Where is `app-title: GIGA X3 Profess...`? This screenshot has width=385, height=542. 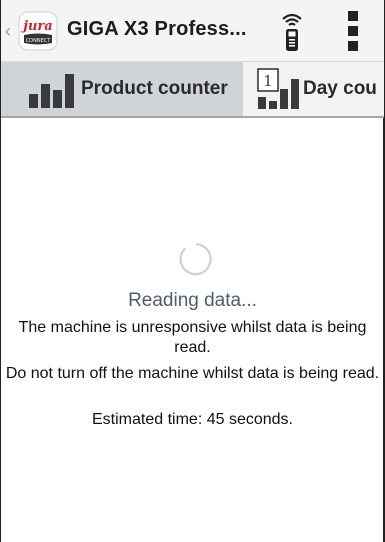 app-title: GIGA X3 Profess... is located at coordinates (157, 29).